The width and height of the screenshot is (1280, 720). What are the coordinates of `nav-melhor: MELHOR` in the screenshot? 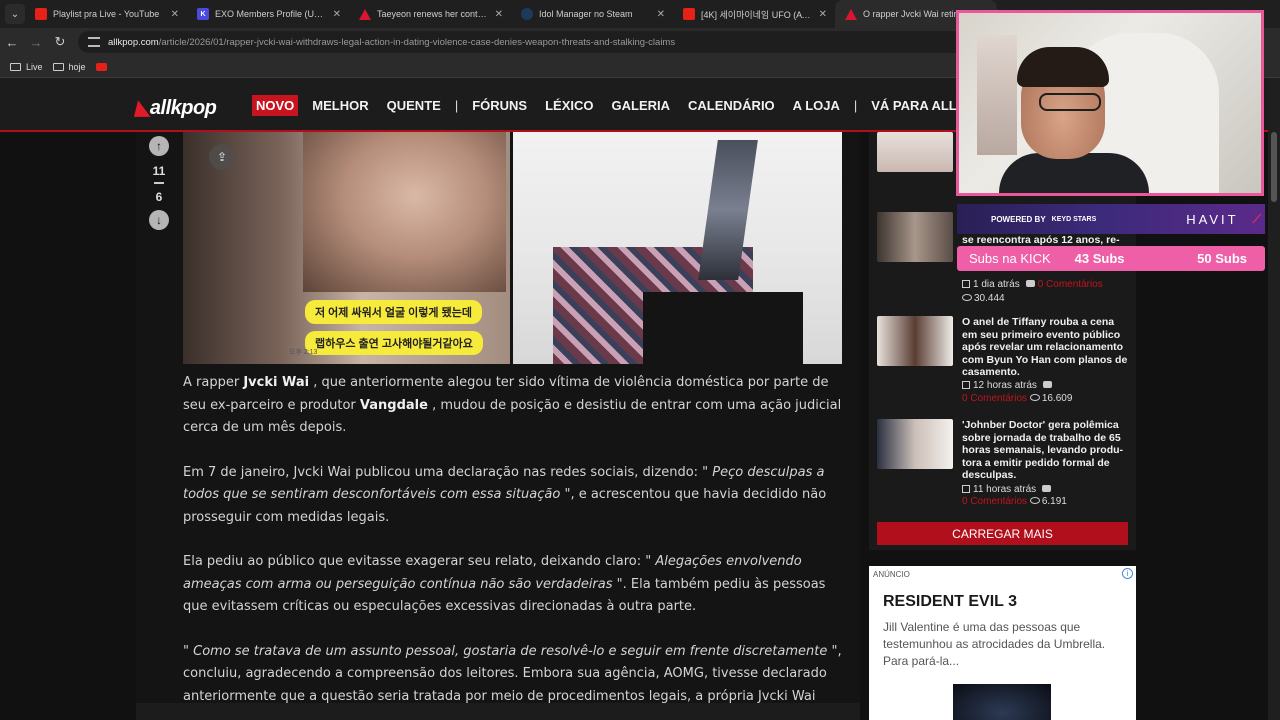 It's located at (340, 105).